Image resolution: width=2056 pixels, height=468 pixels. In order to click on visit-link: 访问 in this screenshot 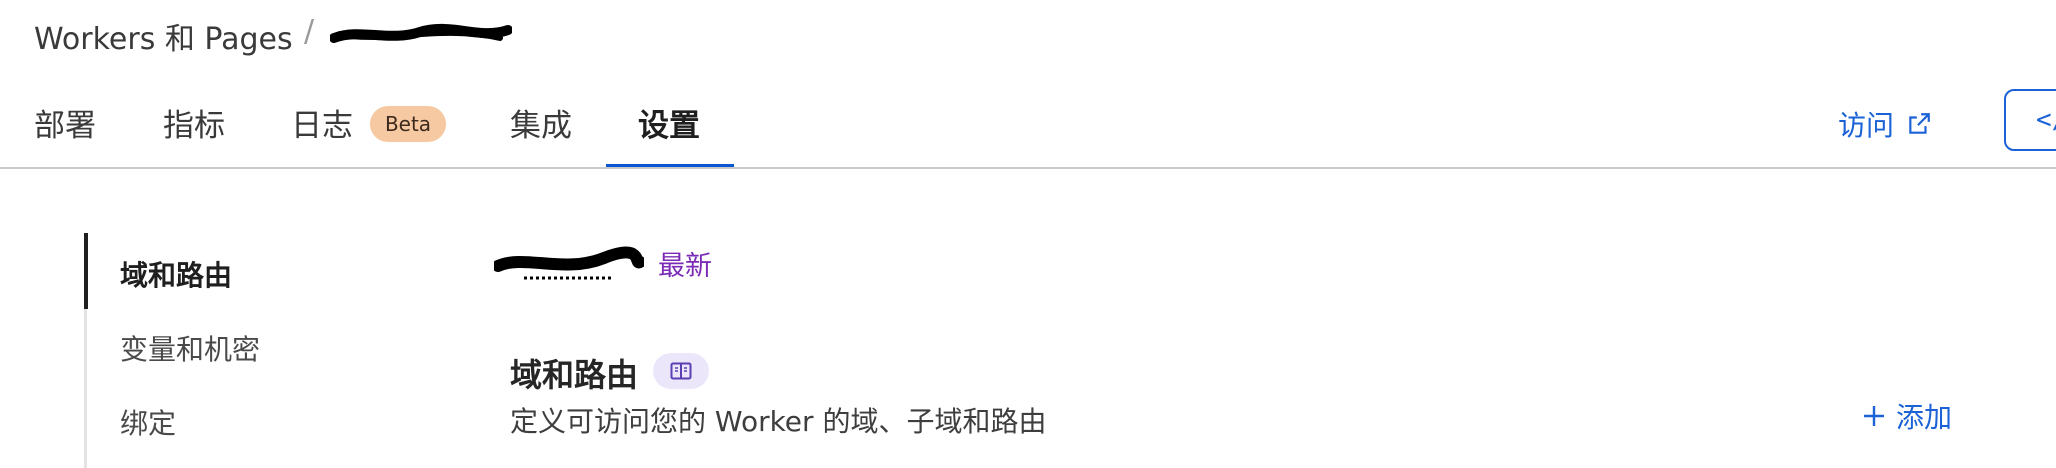, I will do `click(1885, 124)`.